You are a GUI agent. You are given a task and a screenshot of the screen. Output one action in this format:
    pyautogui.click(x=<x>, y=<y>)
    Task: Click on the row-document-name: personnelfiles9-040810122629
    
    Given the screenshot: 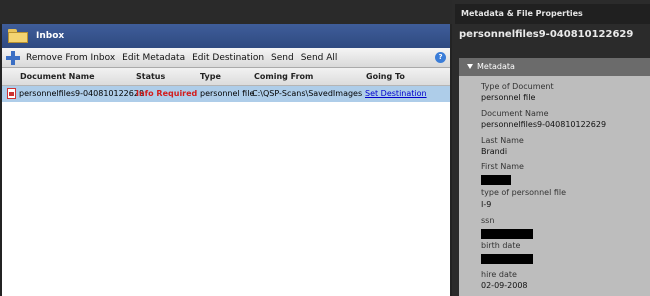 What is the action you would take?
    pyautogui.click(x=82, y=93)
    